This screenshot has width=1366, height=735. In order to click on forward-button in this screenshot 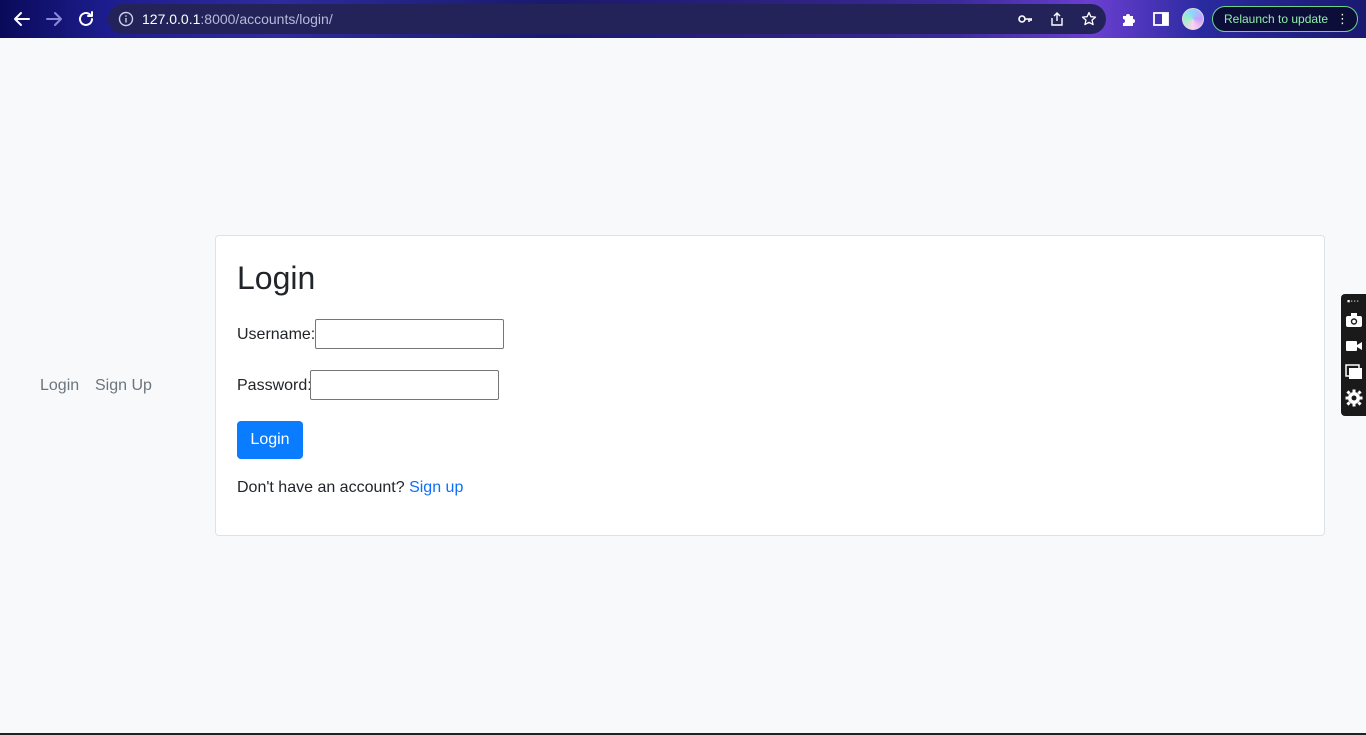, I will do `click(54, 19)`.